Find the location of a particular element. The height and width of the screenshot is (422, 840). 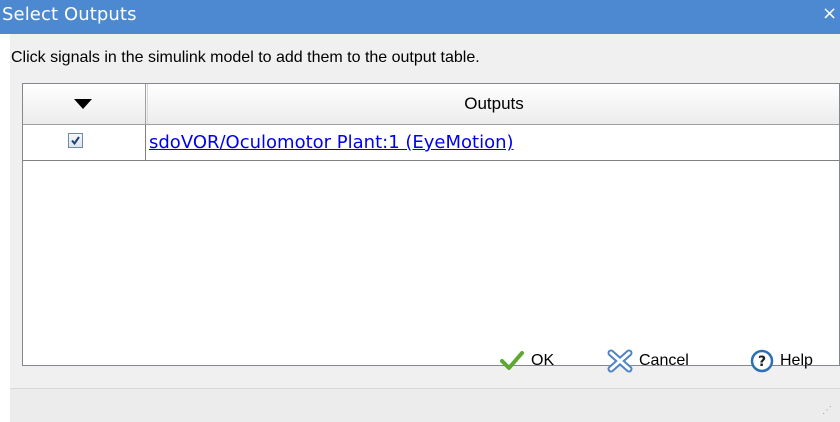

table-row: sdoVOR/Oculomotor Plant:1 (EyeMotion) is located at coordinates (431, 143).